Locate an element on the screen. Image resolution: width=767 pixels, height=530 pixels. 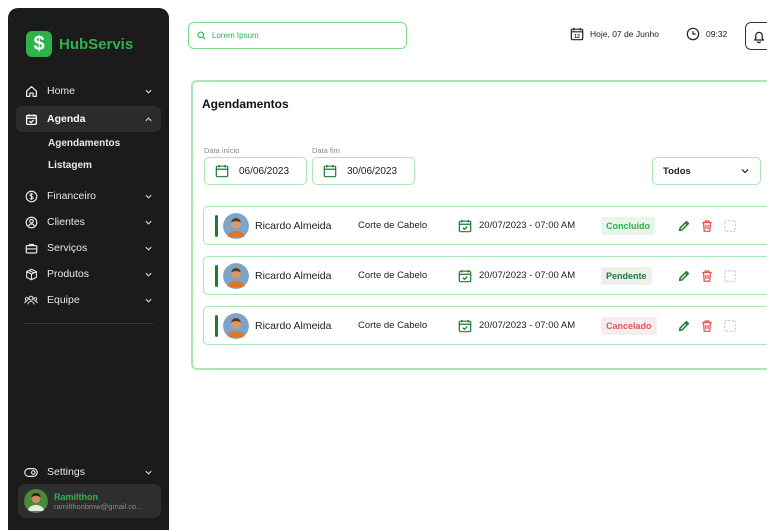
sidebar-item-label: Home is located at coordinates (61, 91).